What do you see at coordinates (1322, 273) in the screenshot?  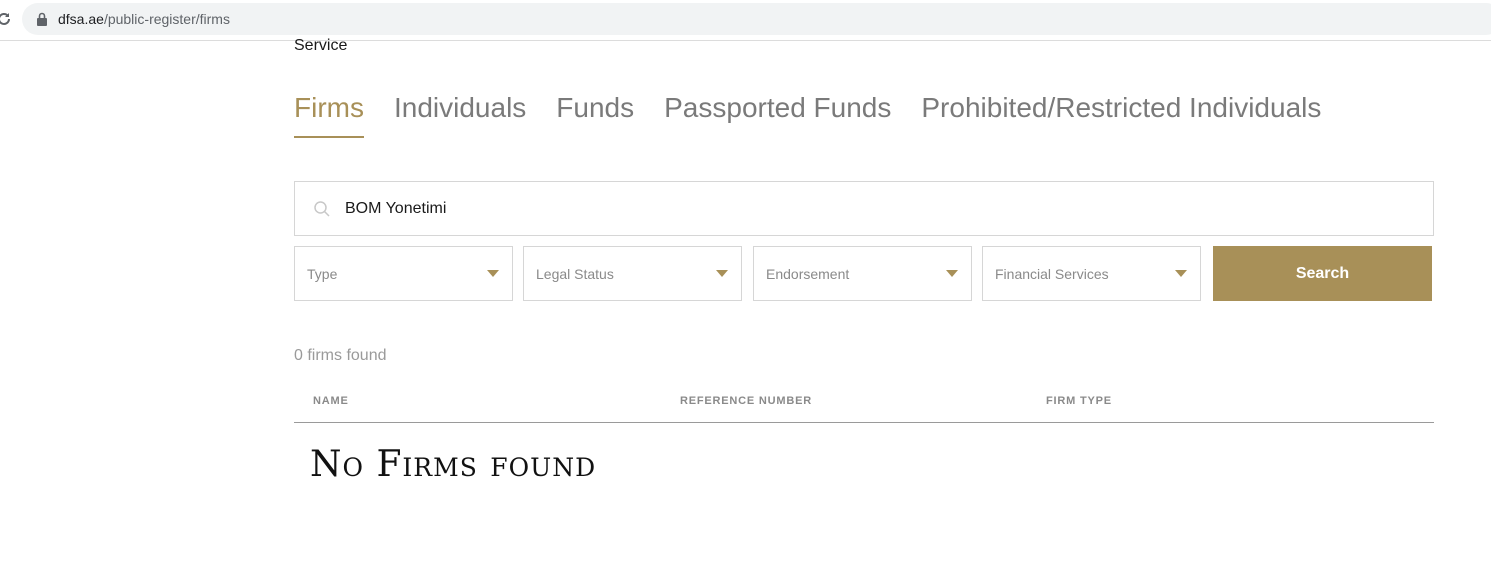 I see `search-button: Search` at bounding box center [1322, 273].